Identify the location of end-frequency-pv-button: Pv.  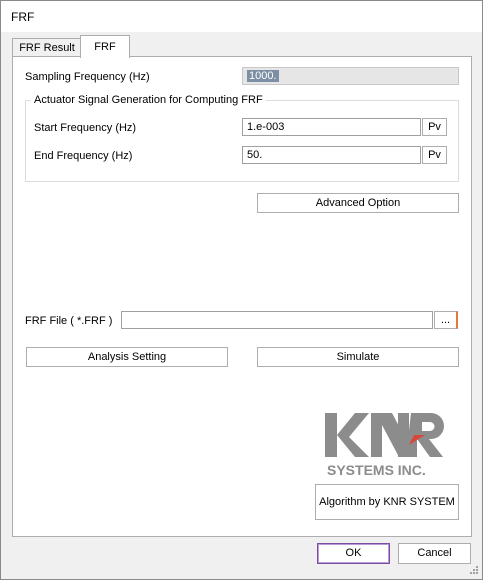
(434, 155).